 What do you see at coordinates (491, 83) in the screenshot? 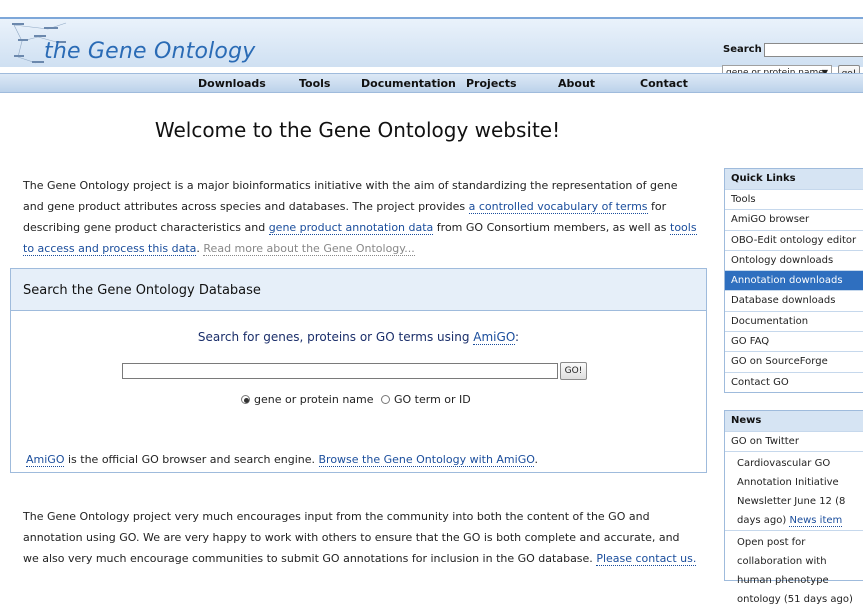
I see `nav-projects: Projects` at bounding box center [491, 83].